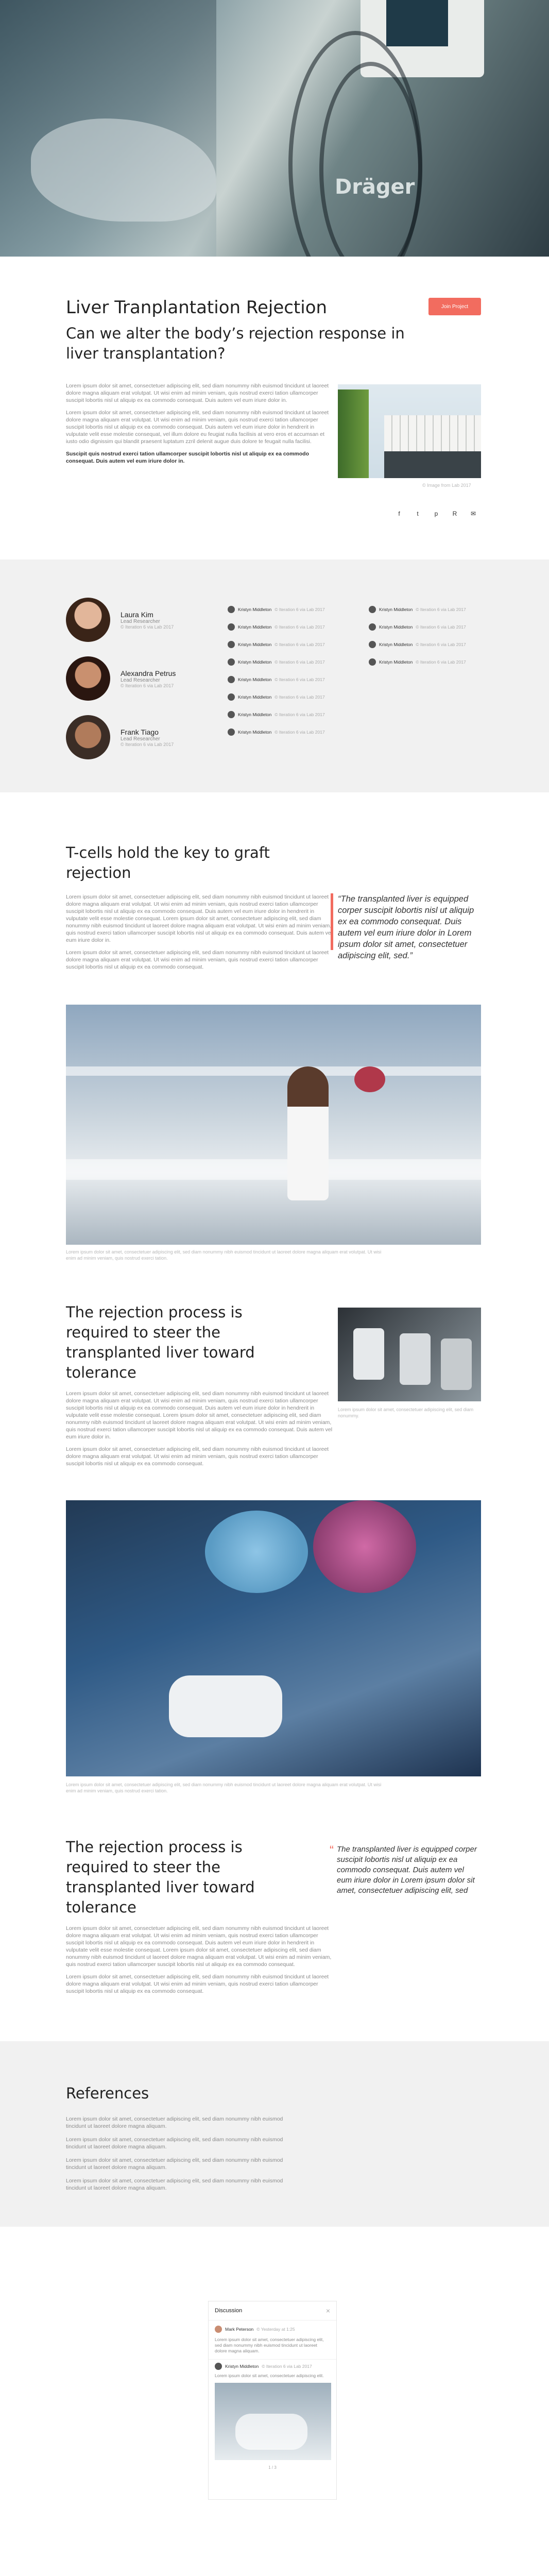  Describe the element at coordinates (197, 307) in the screenshot. I see `page-title: Liver Tranplantation Rejection` at that location.